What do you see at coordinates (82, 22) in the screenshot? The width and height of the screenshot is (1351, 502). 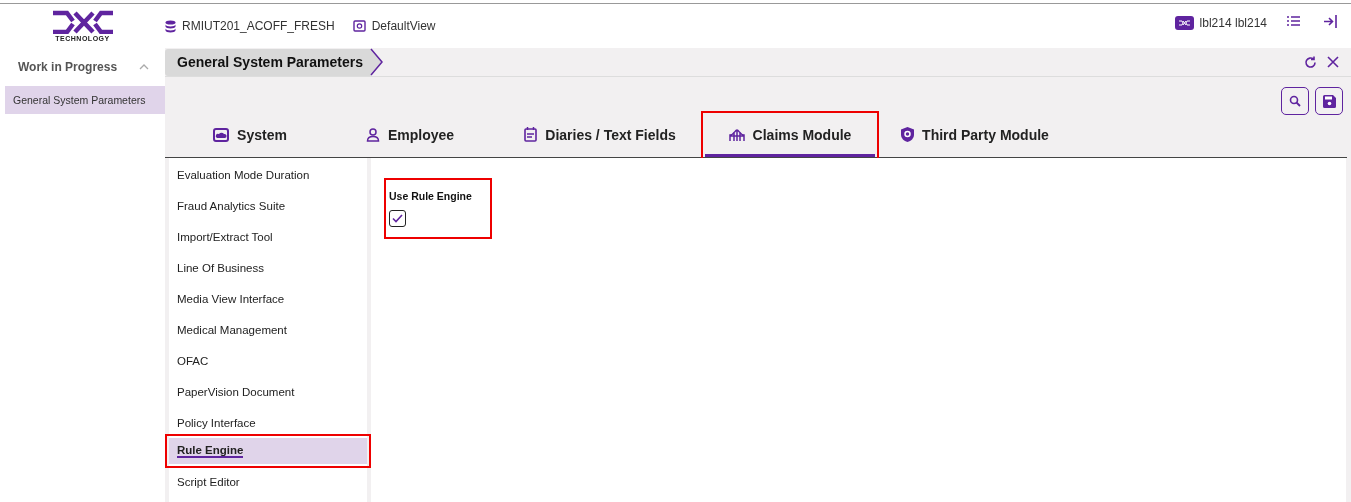 I see `logo` at bounding box center [82, 22].